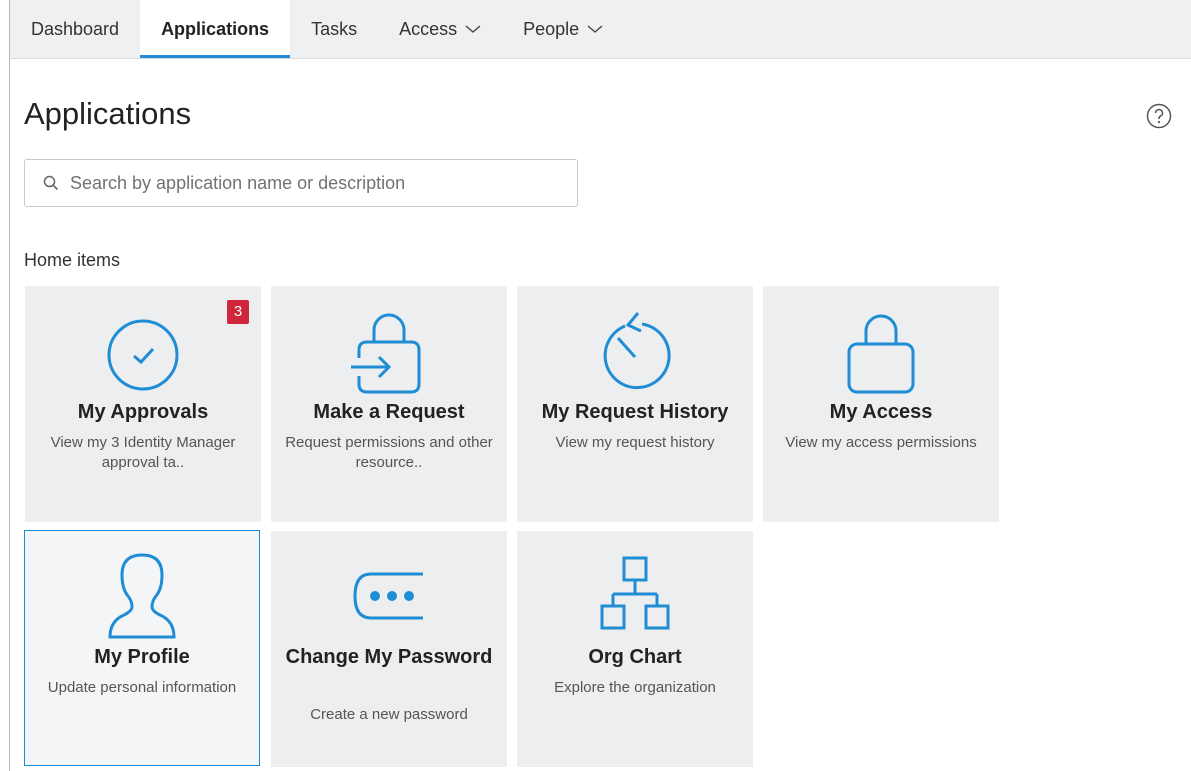 The height and width of the screenshot is (771, 1191). I want to click on tab-access: Access, so click(440, 29).